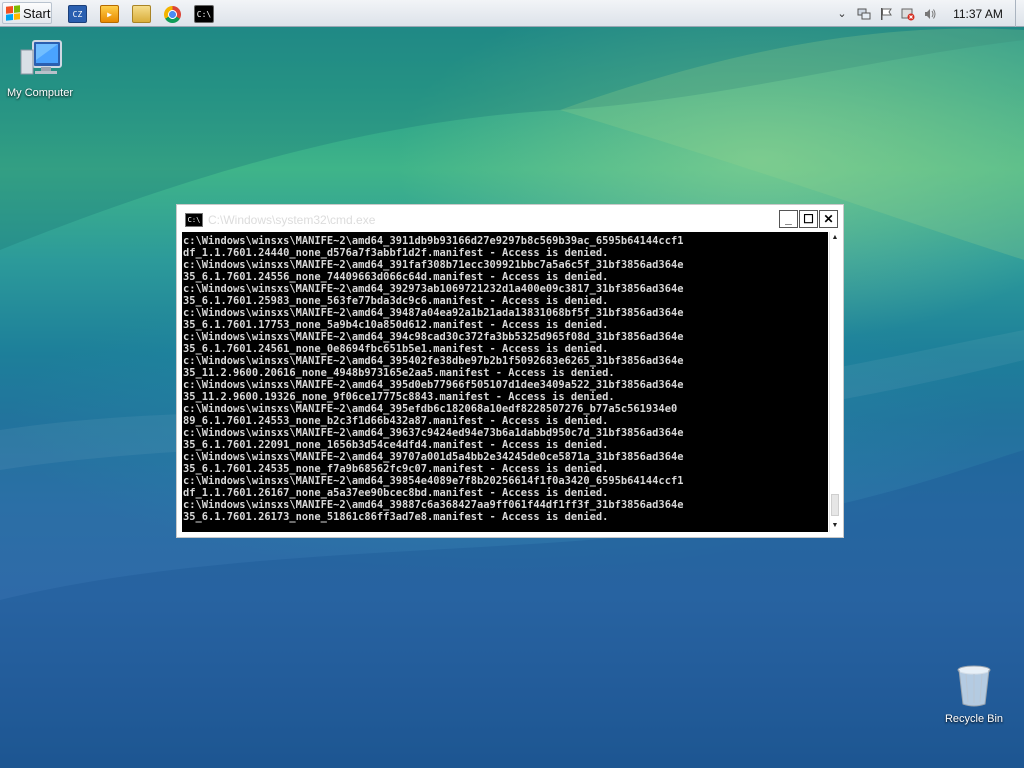 Image resolution: width=1024 pixels, height=768 pixels. What do you see at coordinates (886, 14) in the screenshot?
I see `flag-icon` at bounding box center [886, 14].